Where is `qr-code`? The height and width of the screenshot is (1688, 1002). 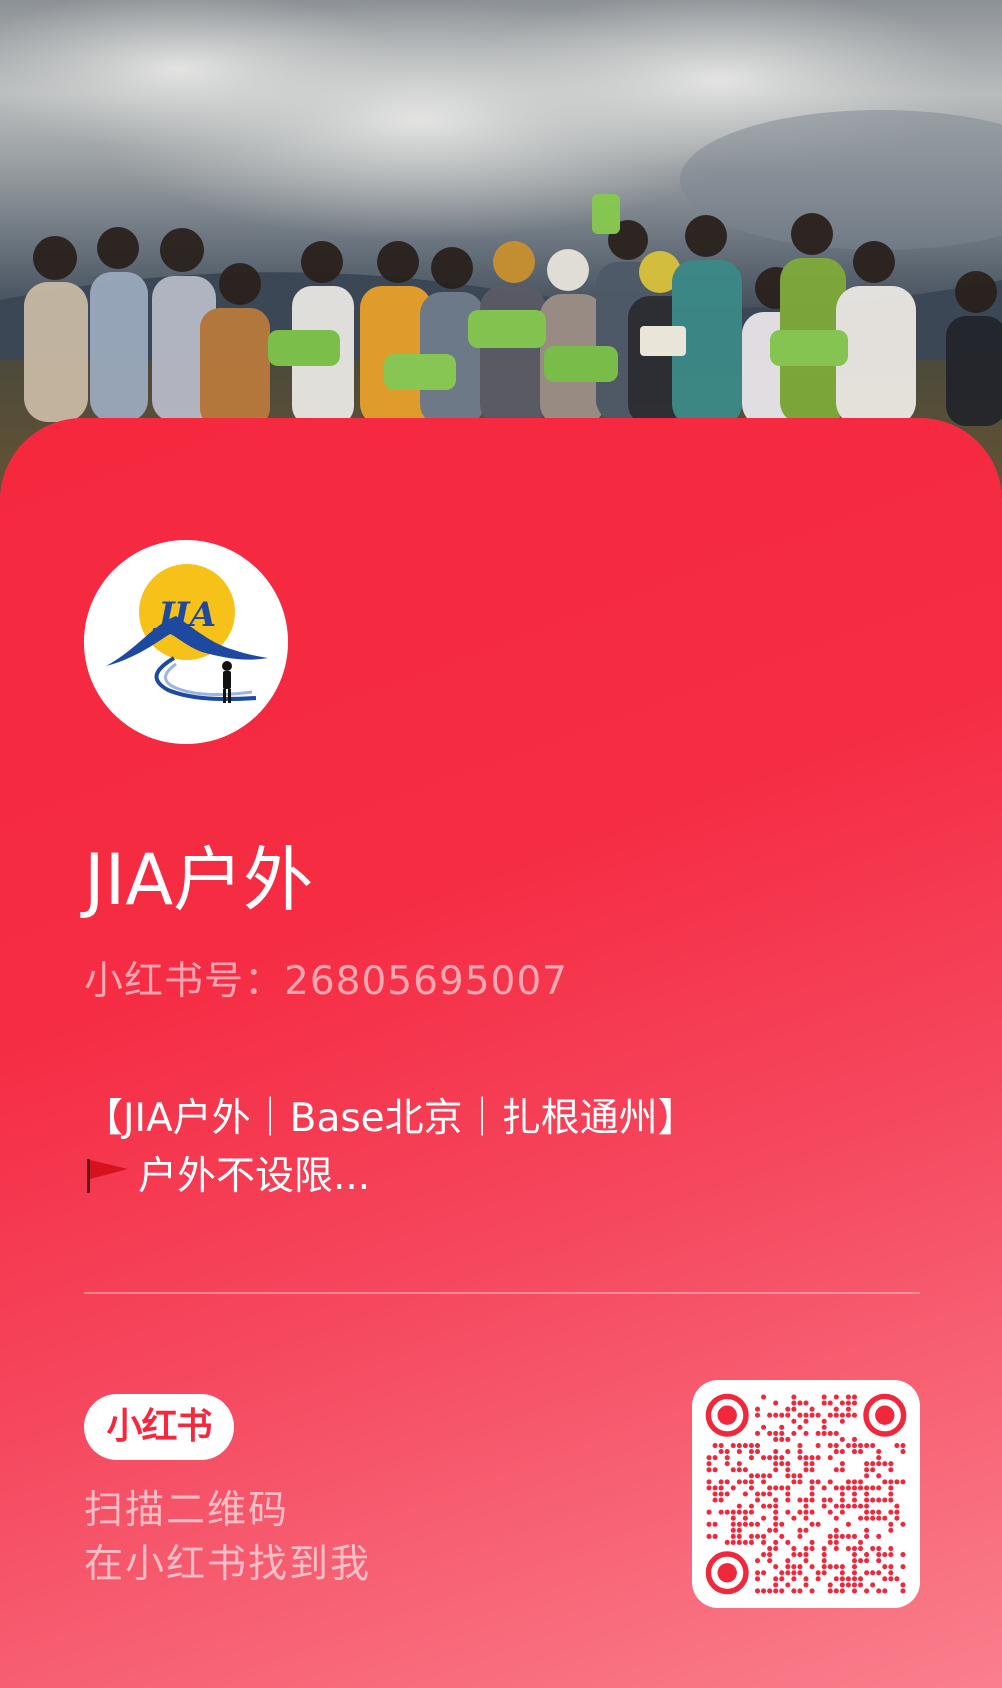
qr-code is located at coordinates (806, 1494).